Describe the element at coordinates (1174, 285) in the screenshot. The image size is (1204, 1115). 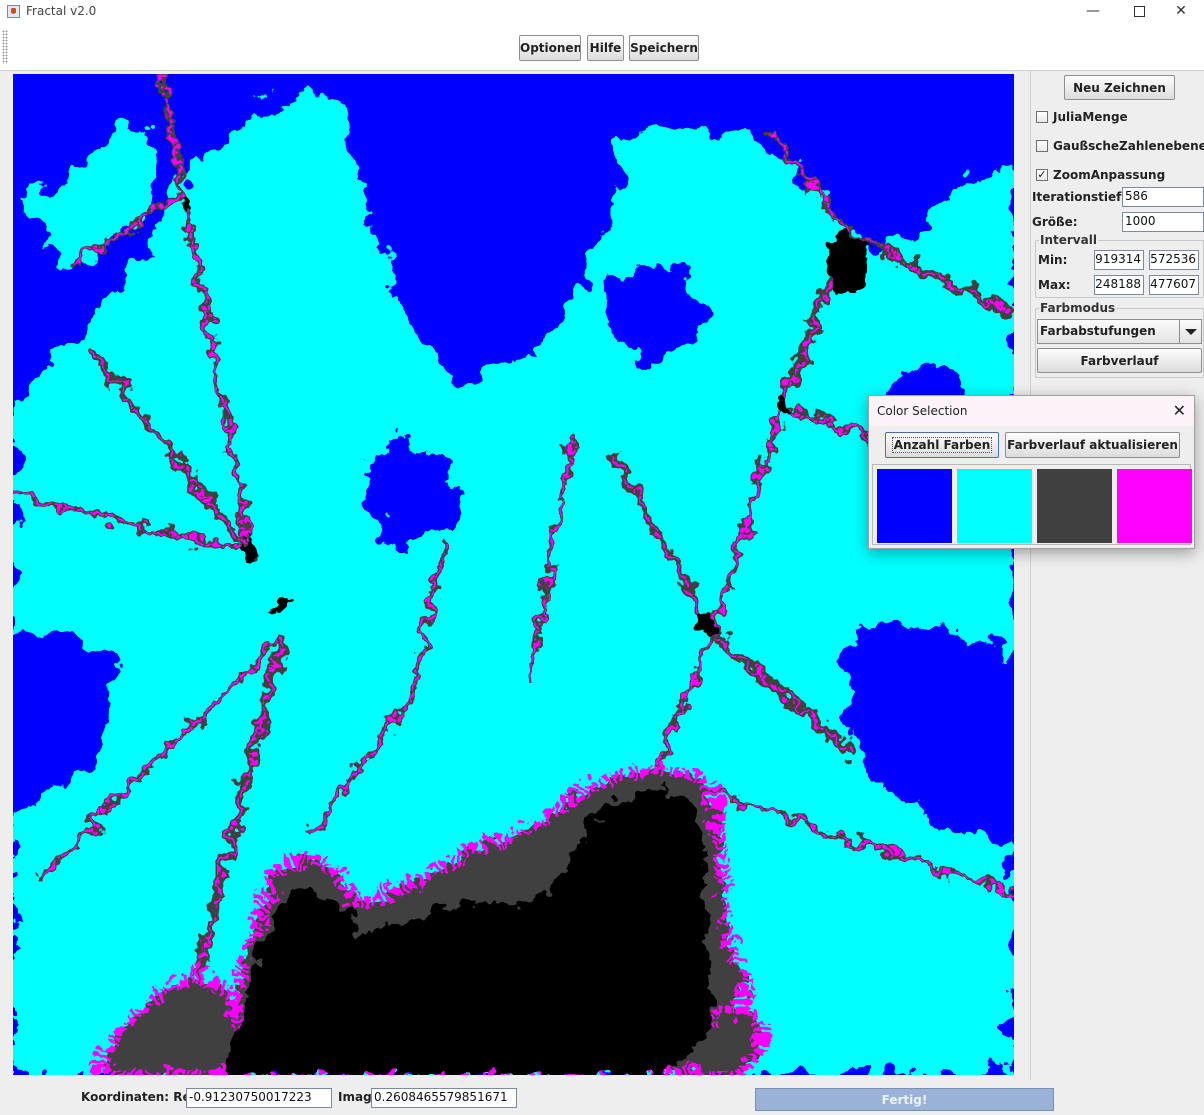
I see `max-imag-field: 0477607` at that location.